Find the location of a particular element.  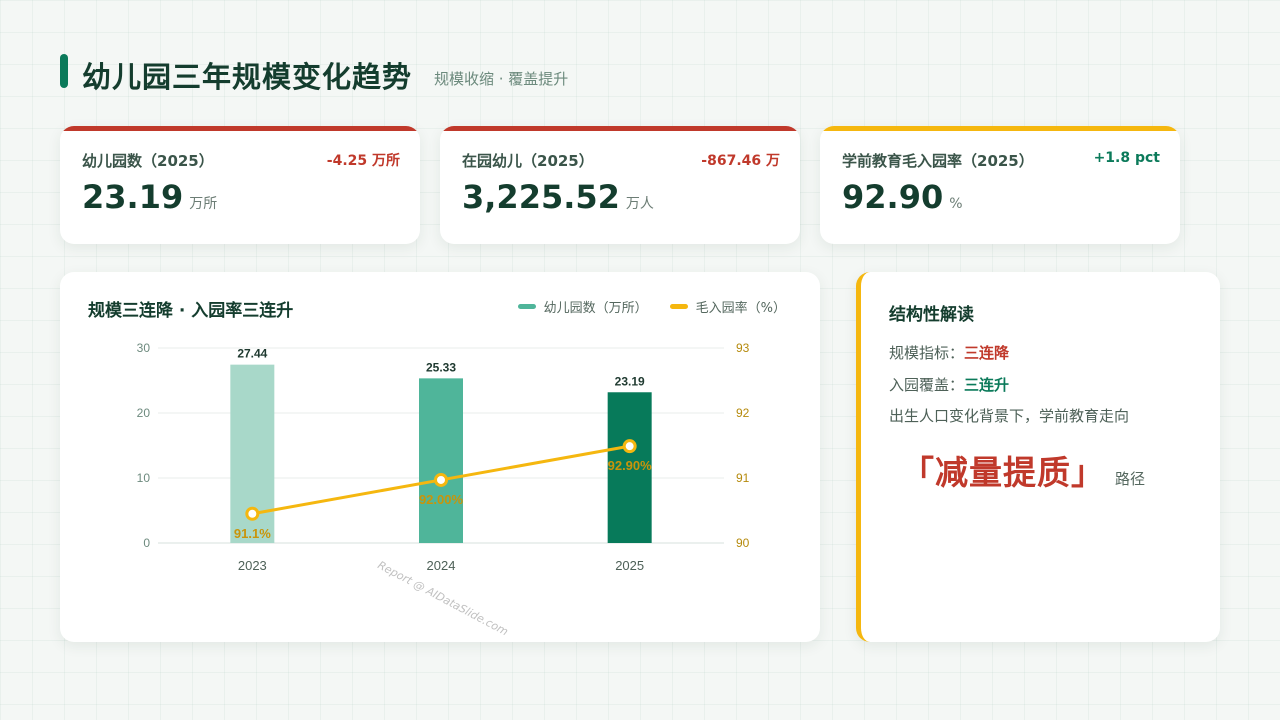

insight-scale-label: 规模指标： is located at coordinates (927, 353).